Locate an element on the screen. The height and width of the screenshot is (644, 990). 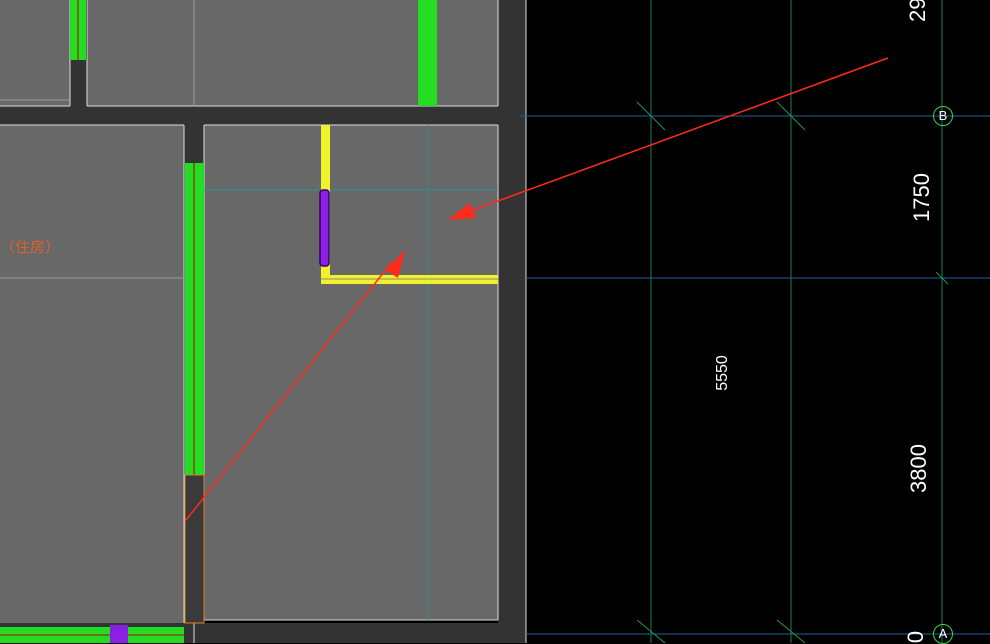
axis-a-marker: A is located at coordinates (943, 634).